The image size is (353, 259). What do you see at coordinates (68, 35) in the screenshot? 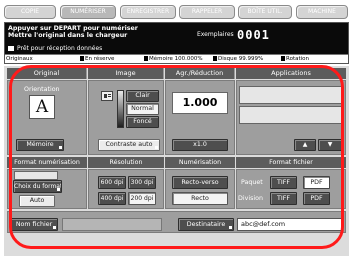
I see `message-line-2: Mettre l'original dans le chargeur` at bounding box center [68, 35].